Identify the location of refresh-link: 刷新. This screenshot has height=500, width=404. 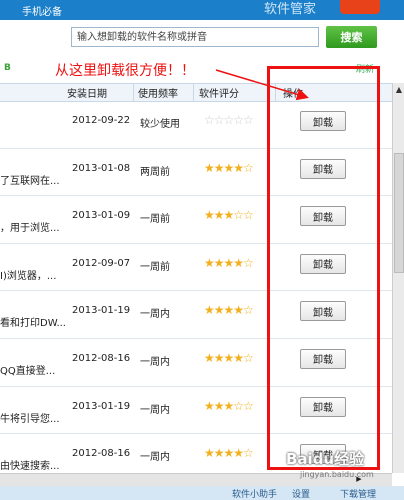
(365, 68).